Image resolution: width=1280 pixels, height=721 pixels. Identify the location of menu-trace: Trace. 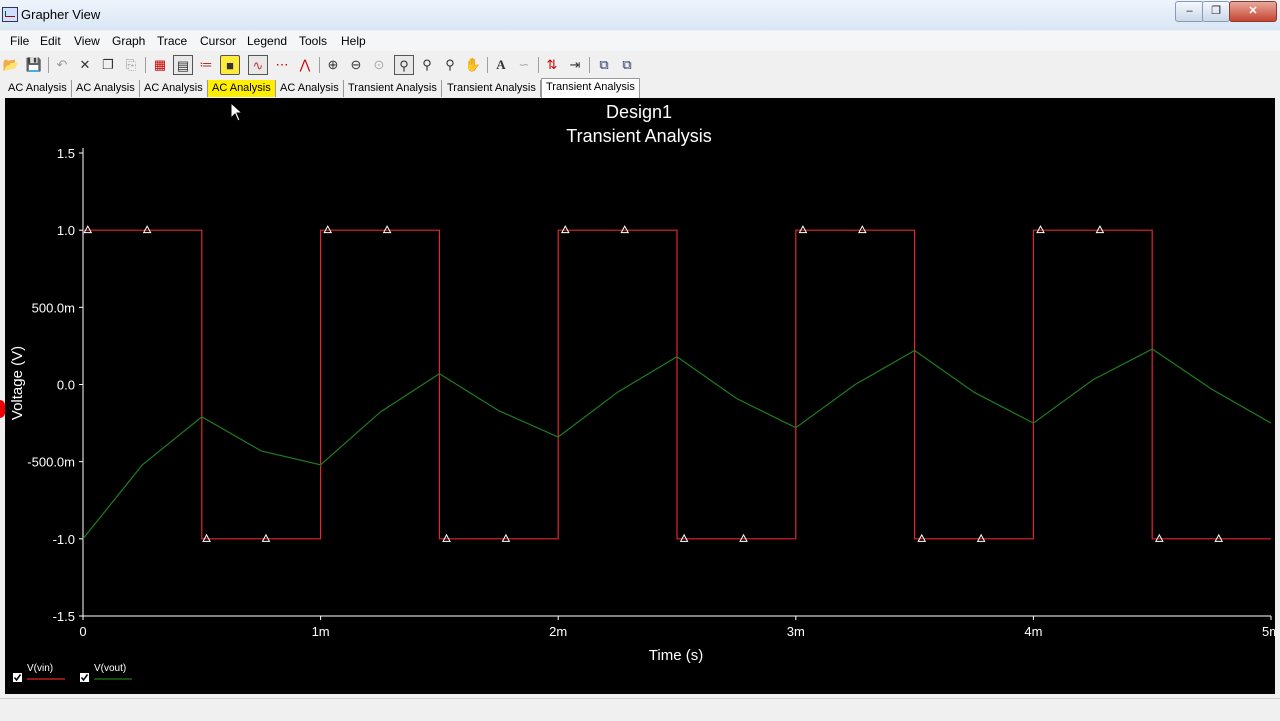
(172, 41).